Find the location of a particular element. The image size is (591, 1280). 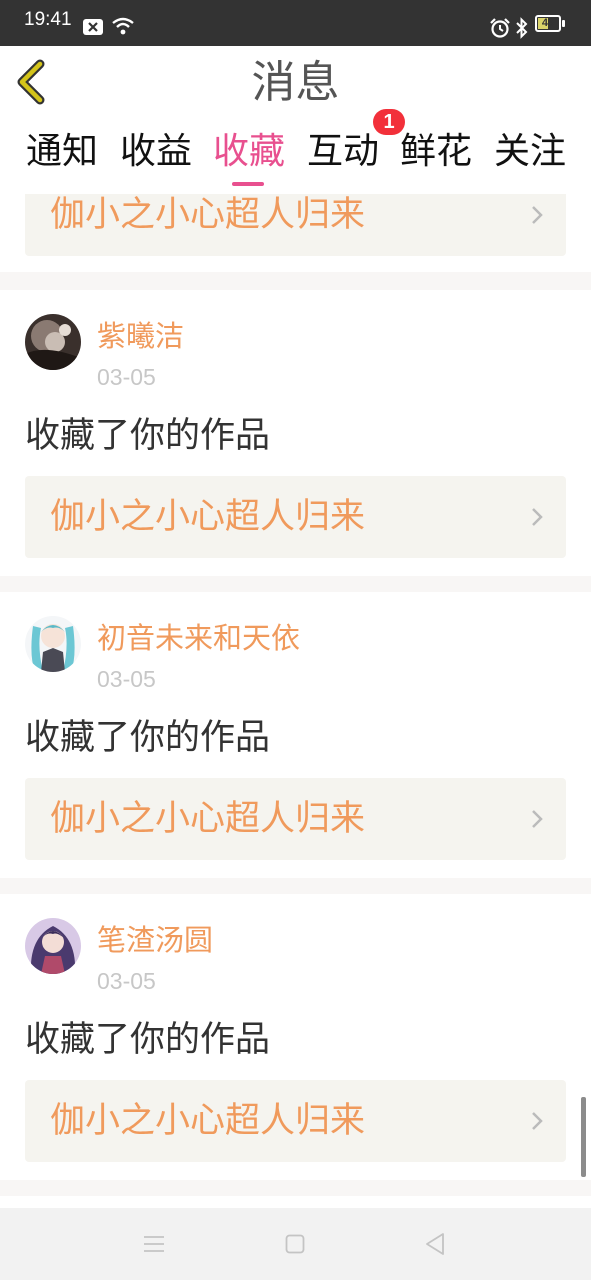

menu-icon is located at coordinates (154, 1246).